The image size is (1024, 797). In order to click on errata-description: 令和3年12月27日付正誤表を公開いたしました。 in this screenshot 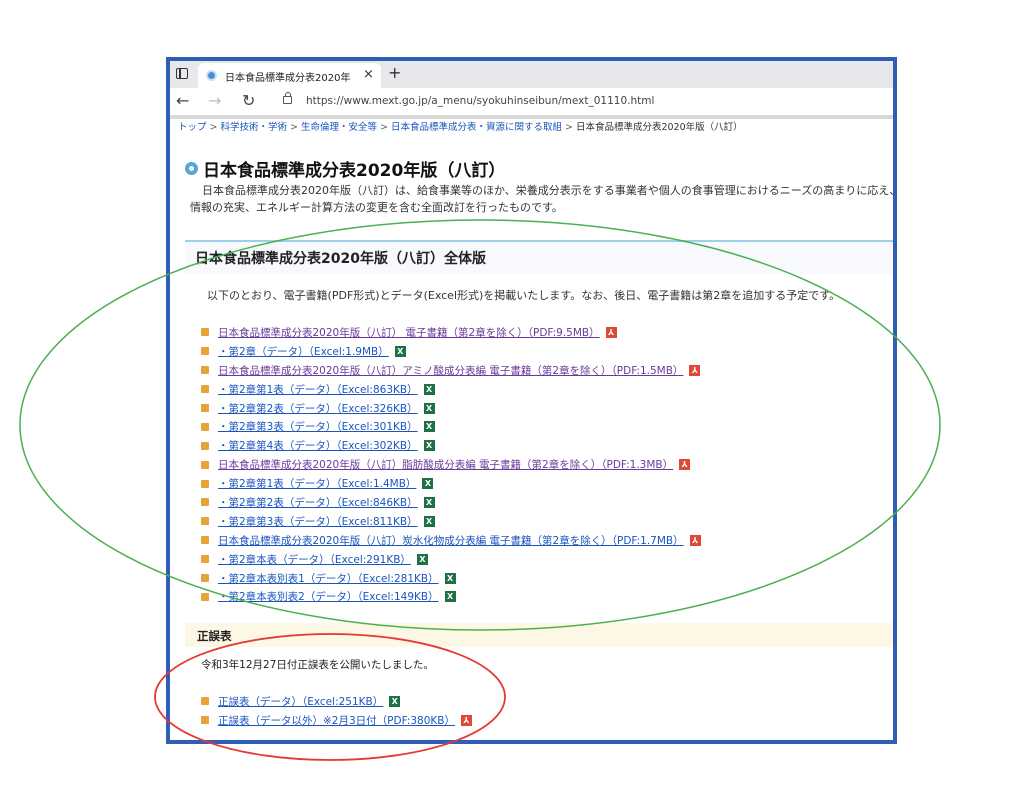, I will do `click(317, 665)`.